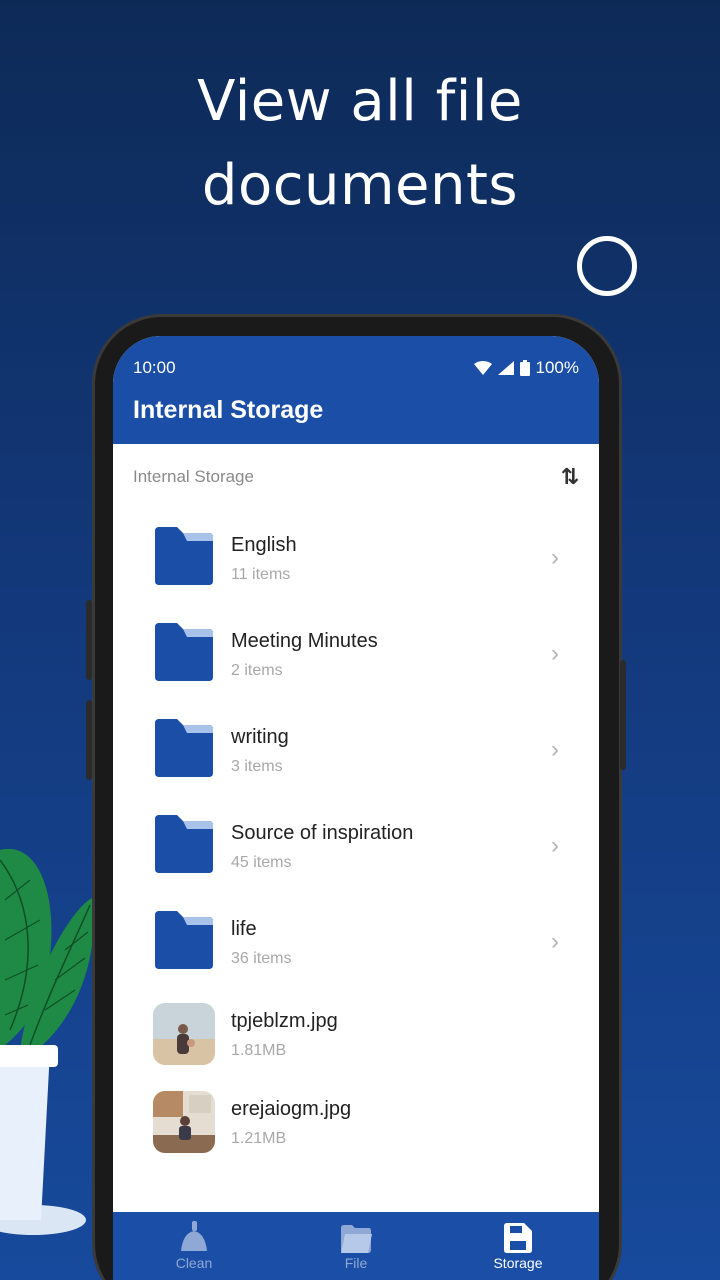 The image size is (720, 1280). What do you see at coordinates (322, 833) in the screenshot?
I see `item-name: Source of inspiration` at bounding box center [322, 833].